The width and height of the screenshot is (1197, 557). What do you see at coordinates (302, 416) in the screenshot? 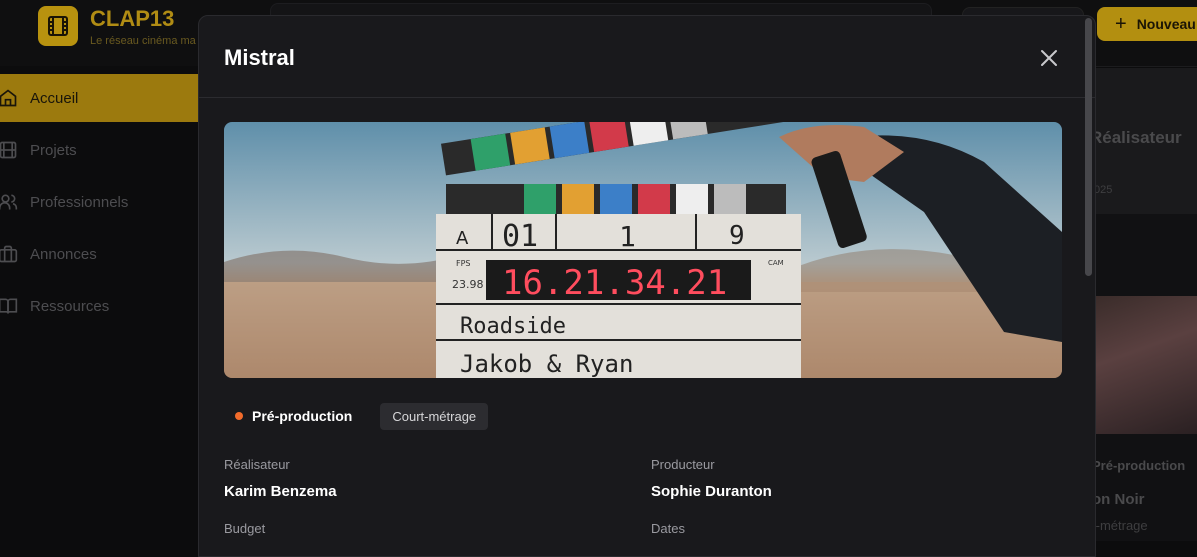
I see `status-badge: Pré-production` at bounding box center [302, 416].